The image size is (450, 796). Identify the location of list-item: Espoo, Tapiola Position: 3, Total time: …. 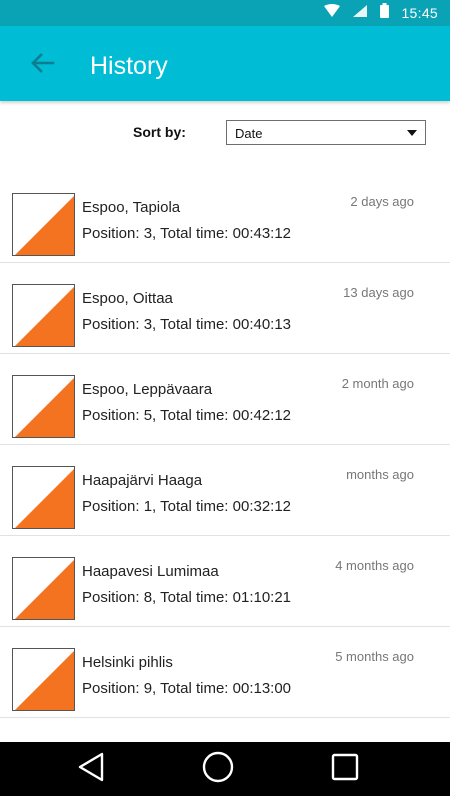
(225, 217).